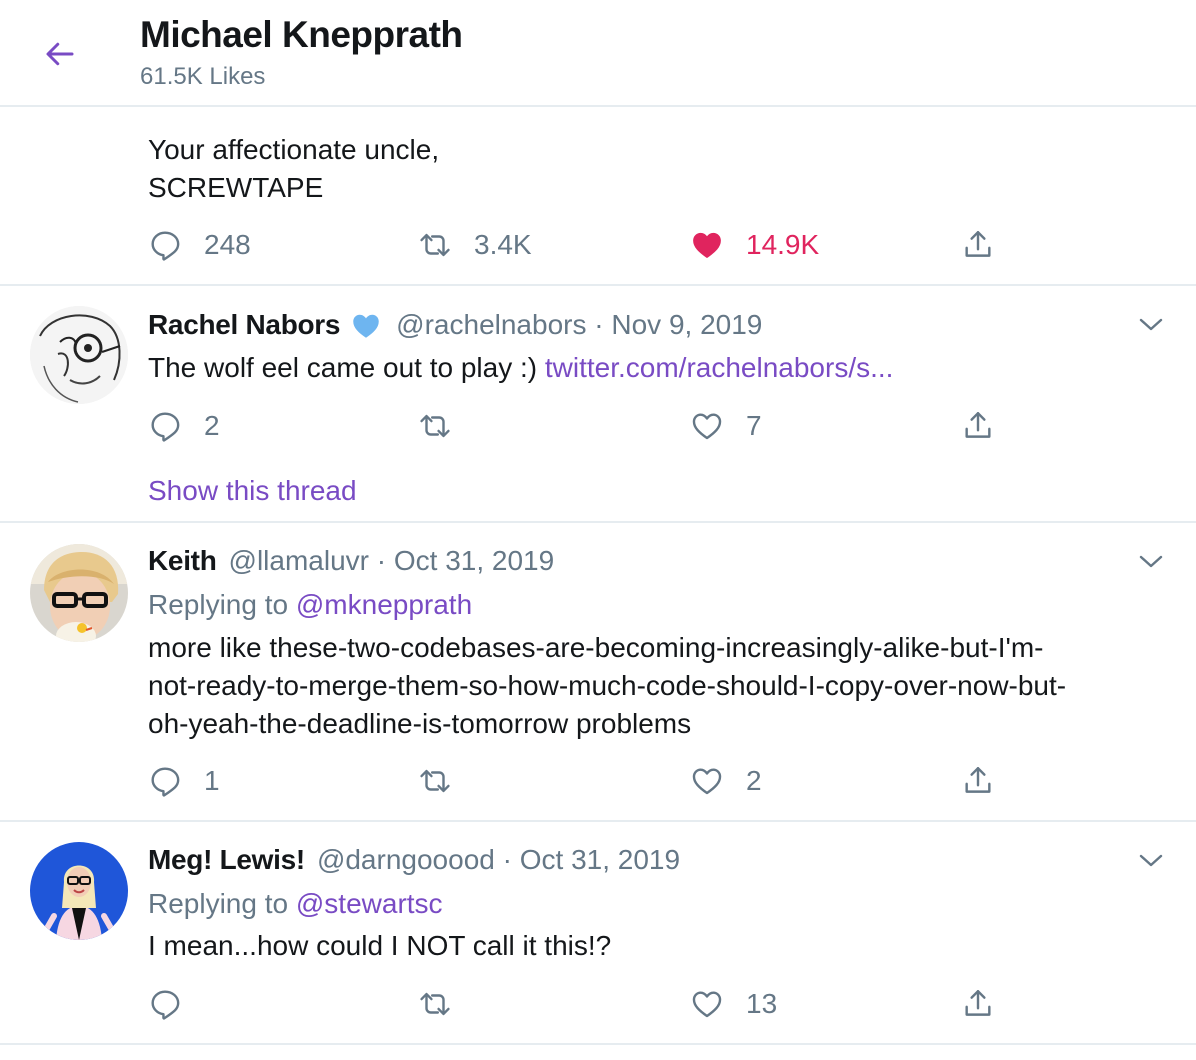 The height and width of the screenshot is (1060, 1196). Describe the element at coordinates (369, 903) in the screenshot. I see `replying-to-handle: @stewartsc` at that location.